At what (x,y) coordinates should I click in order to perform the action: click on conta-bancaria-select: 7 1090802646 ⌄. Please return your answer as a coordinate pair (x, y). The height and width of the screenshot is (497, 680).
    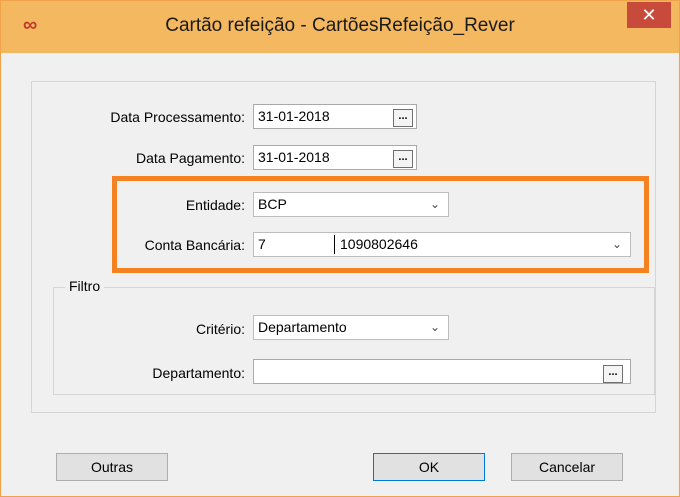
    Looking at the image, I should click on (442, 244).